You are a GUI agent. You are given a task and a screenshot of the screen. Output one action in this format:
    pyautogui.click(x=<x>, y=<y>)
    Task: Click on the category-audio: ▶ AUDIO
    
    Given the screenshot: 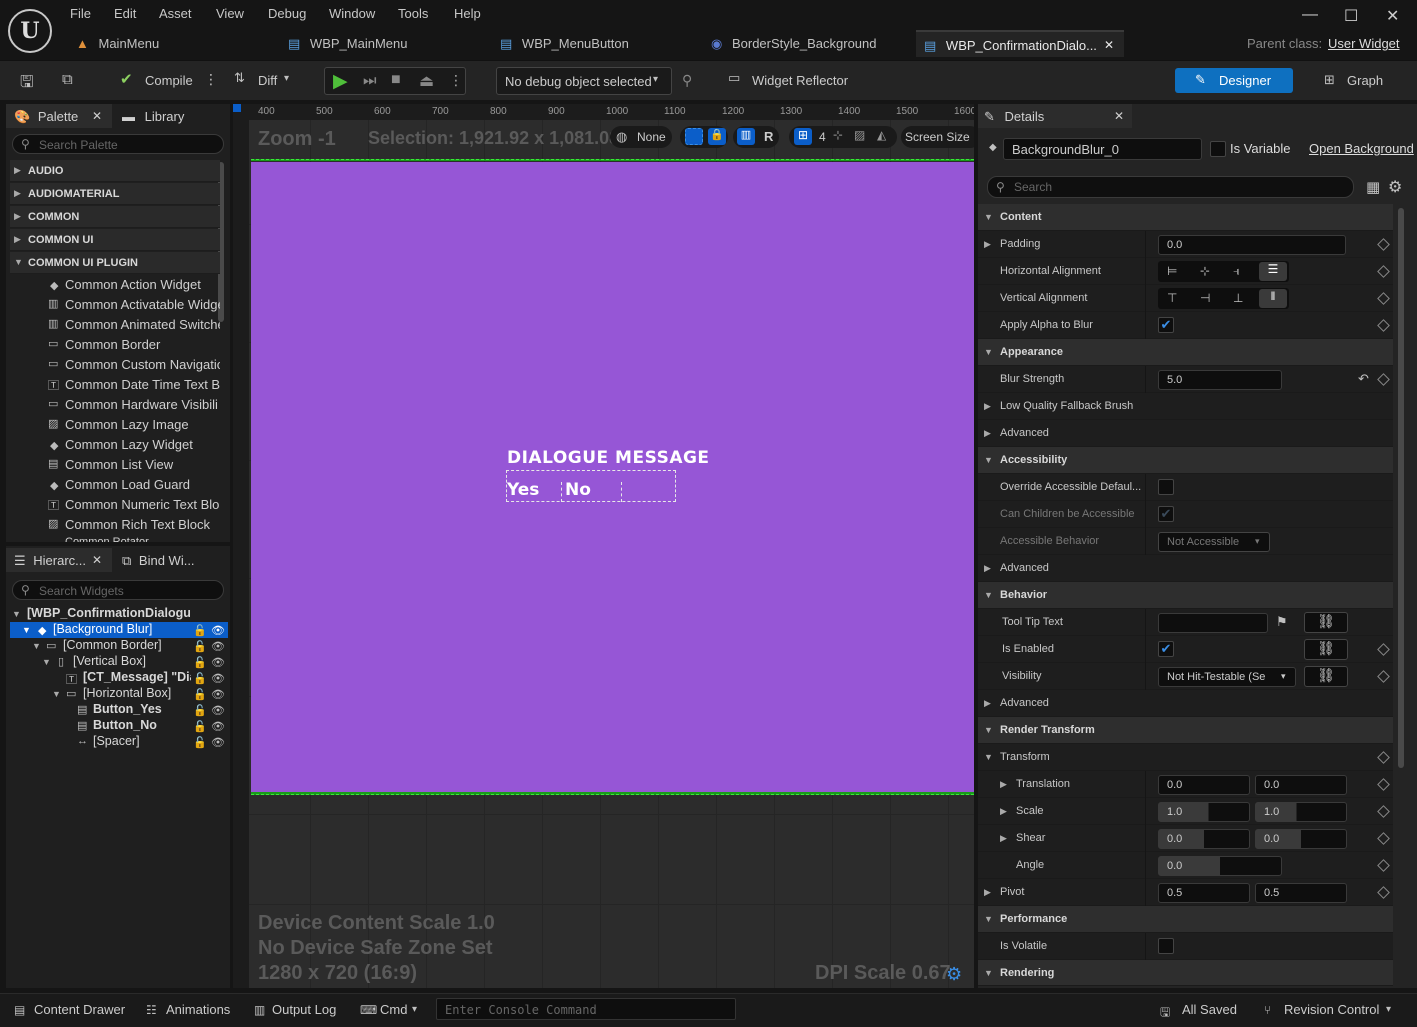 What is the action you would take?
    pyautogui.click(x=115, y=171)
    